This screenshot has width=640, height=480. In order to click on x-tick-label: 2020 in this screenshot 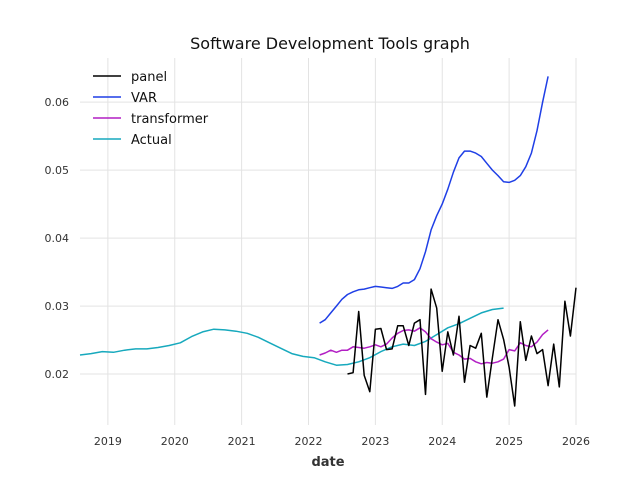, I will do `click(175, 441)`.